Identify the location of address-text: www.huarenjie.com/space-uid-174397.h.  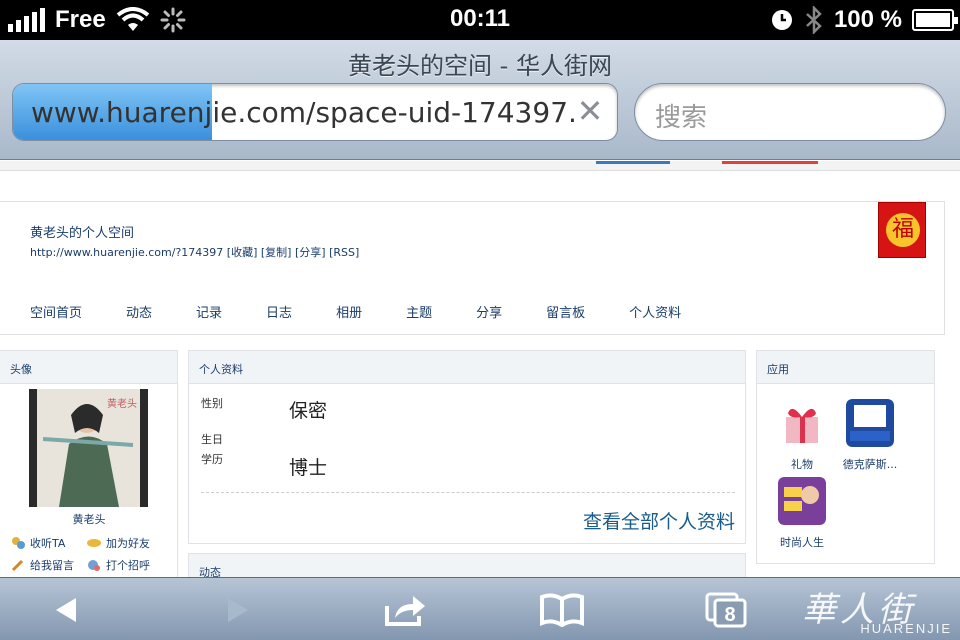
(305, 112).